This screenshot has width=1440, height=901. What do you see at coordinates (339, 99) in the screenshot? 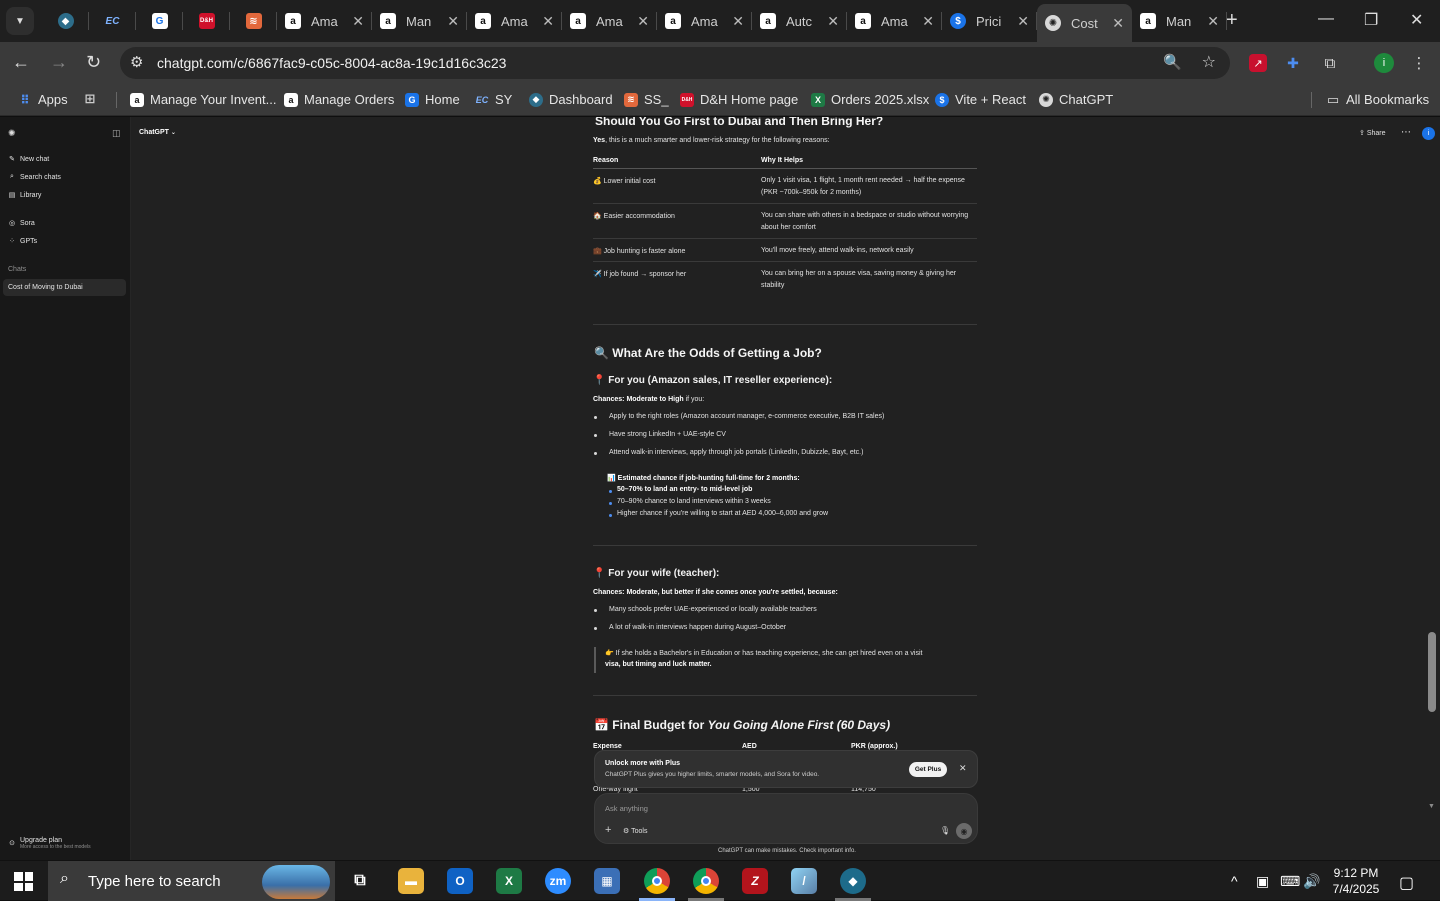
I see `bookmark-item: a Manage Orders` at bounding box center [339, 99].